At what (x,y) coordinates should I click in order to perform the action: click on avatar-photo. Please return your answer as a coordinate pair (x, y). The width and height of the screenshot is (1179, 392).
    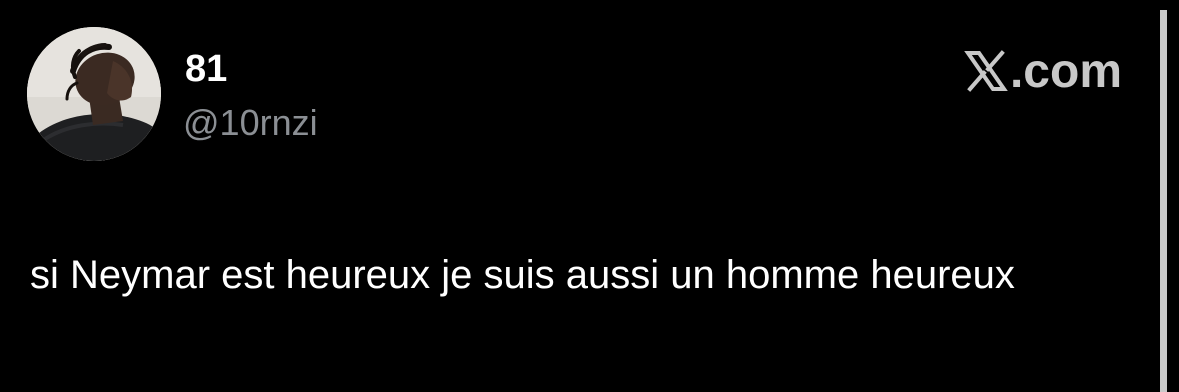
    Looking at the image, I should click on (94, 94).